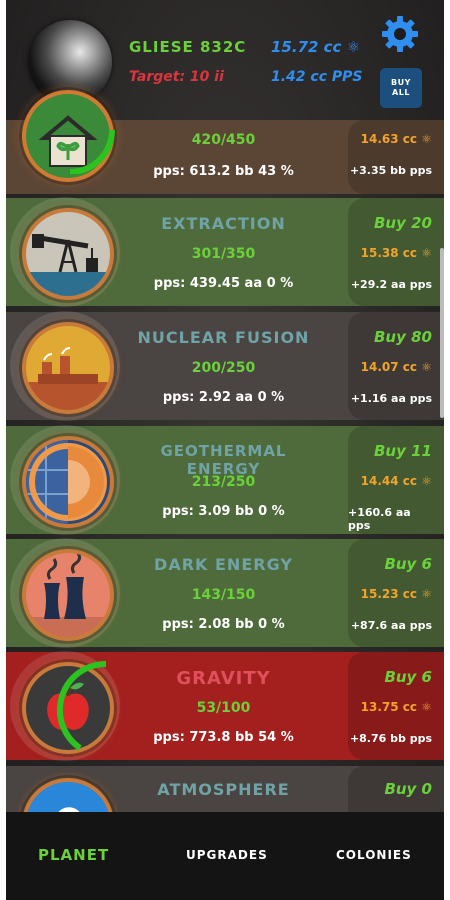 This screenshot has height=900, width=450. I want to click on progress-count: 420/450, so click(223, 140).